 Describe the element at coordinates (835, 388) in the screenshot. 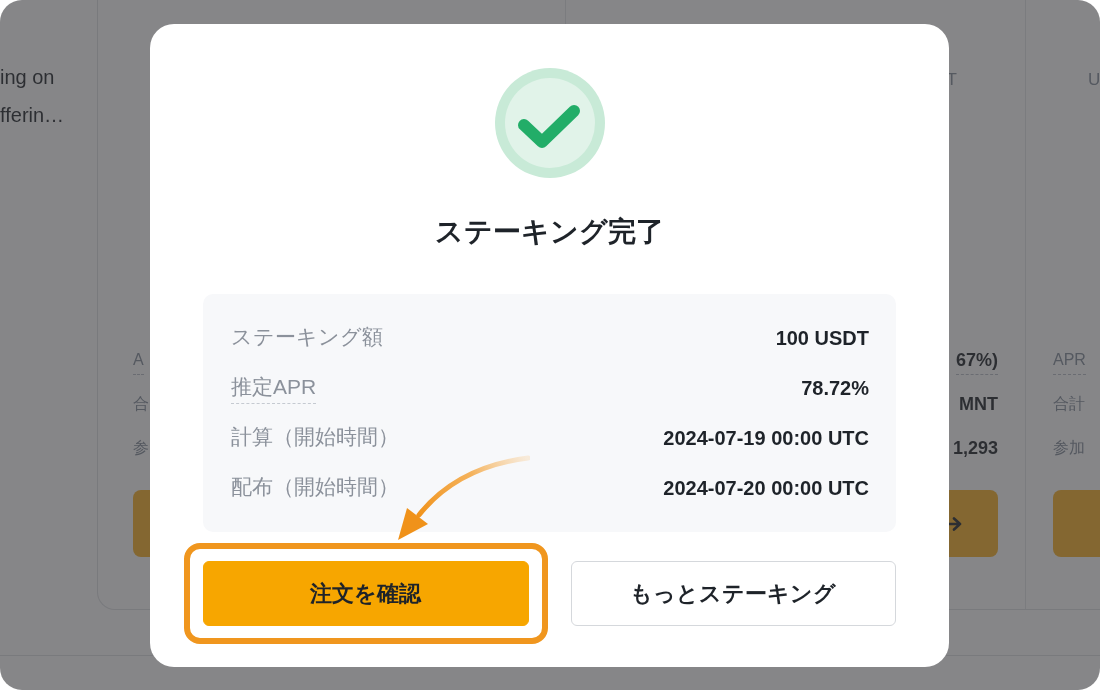

I see `detail-value: 78.72%` at that location.